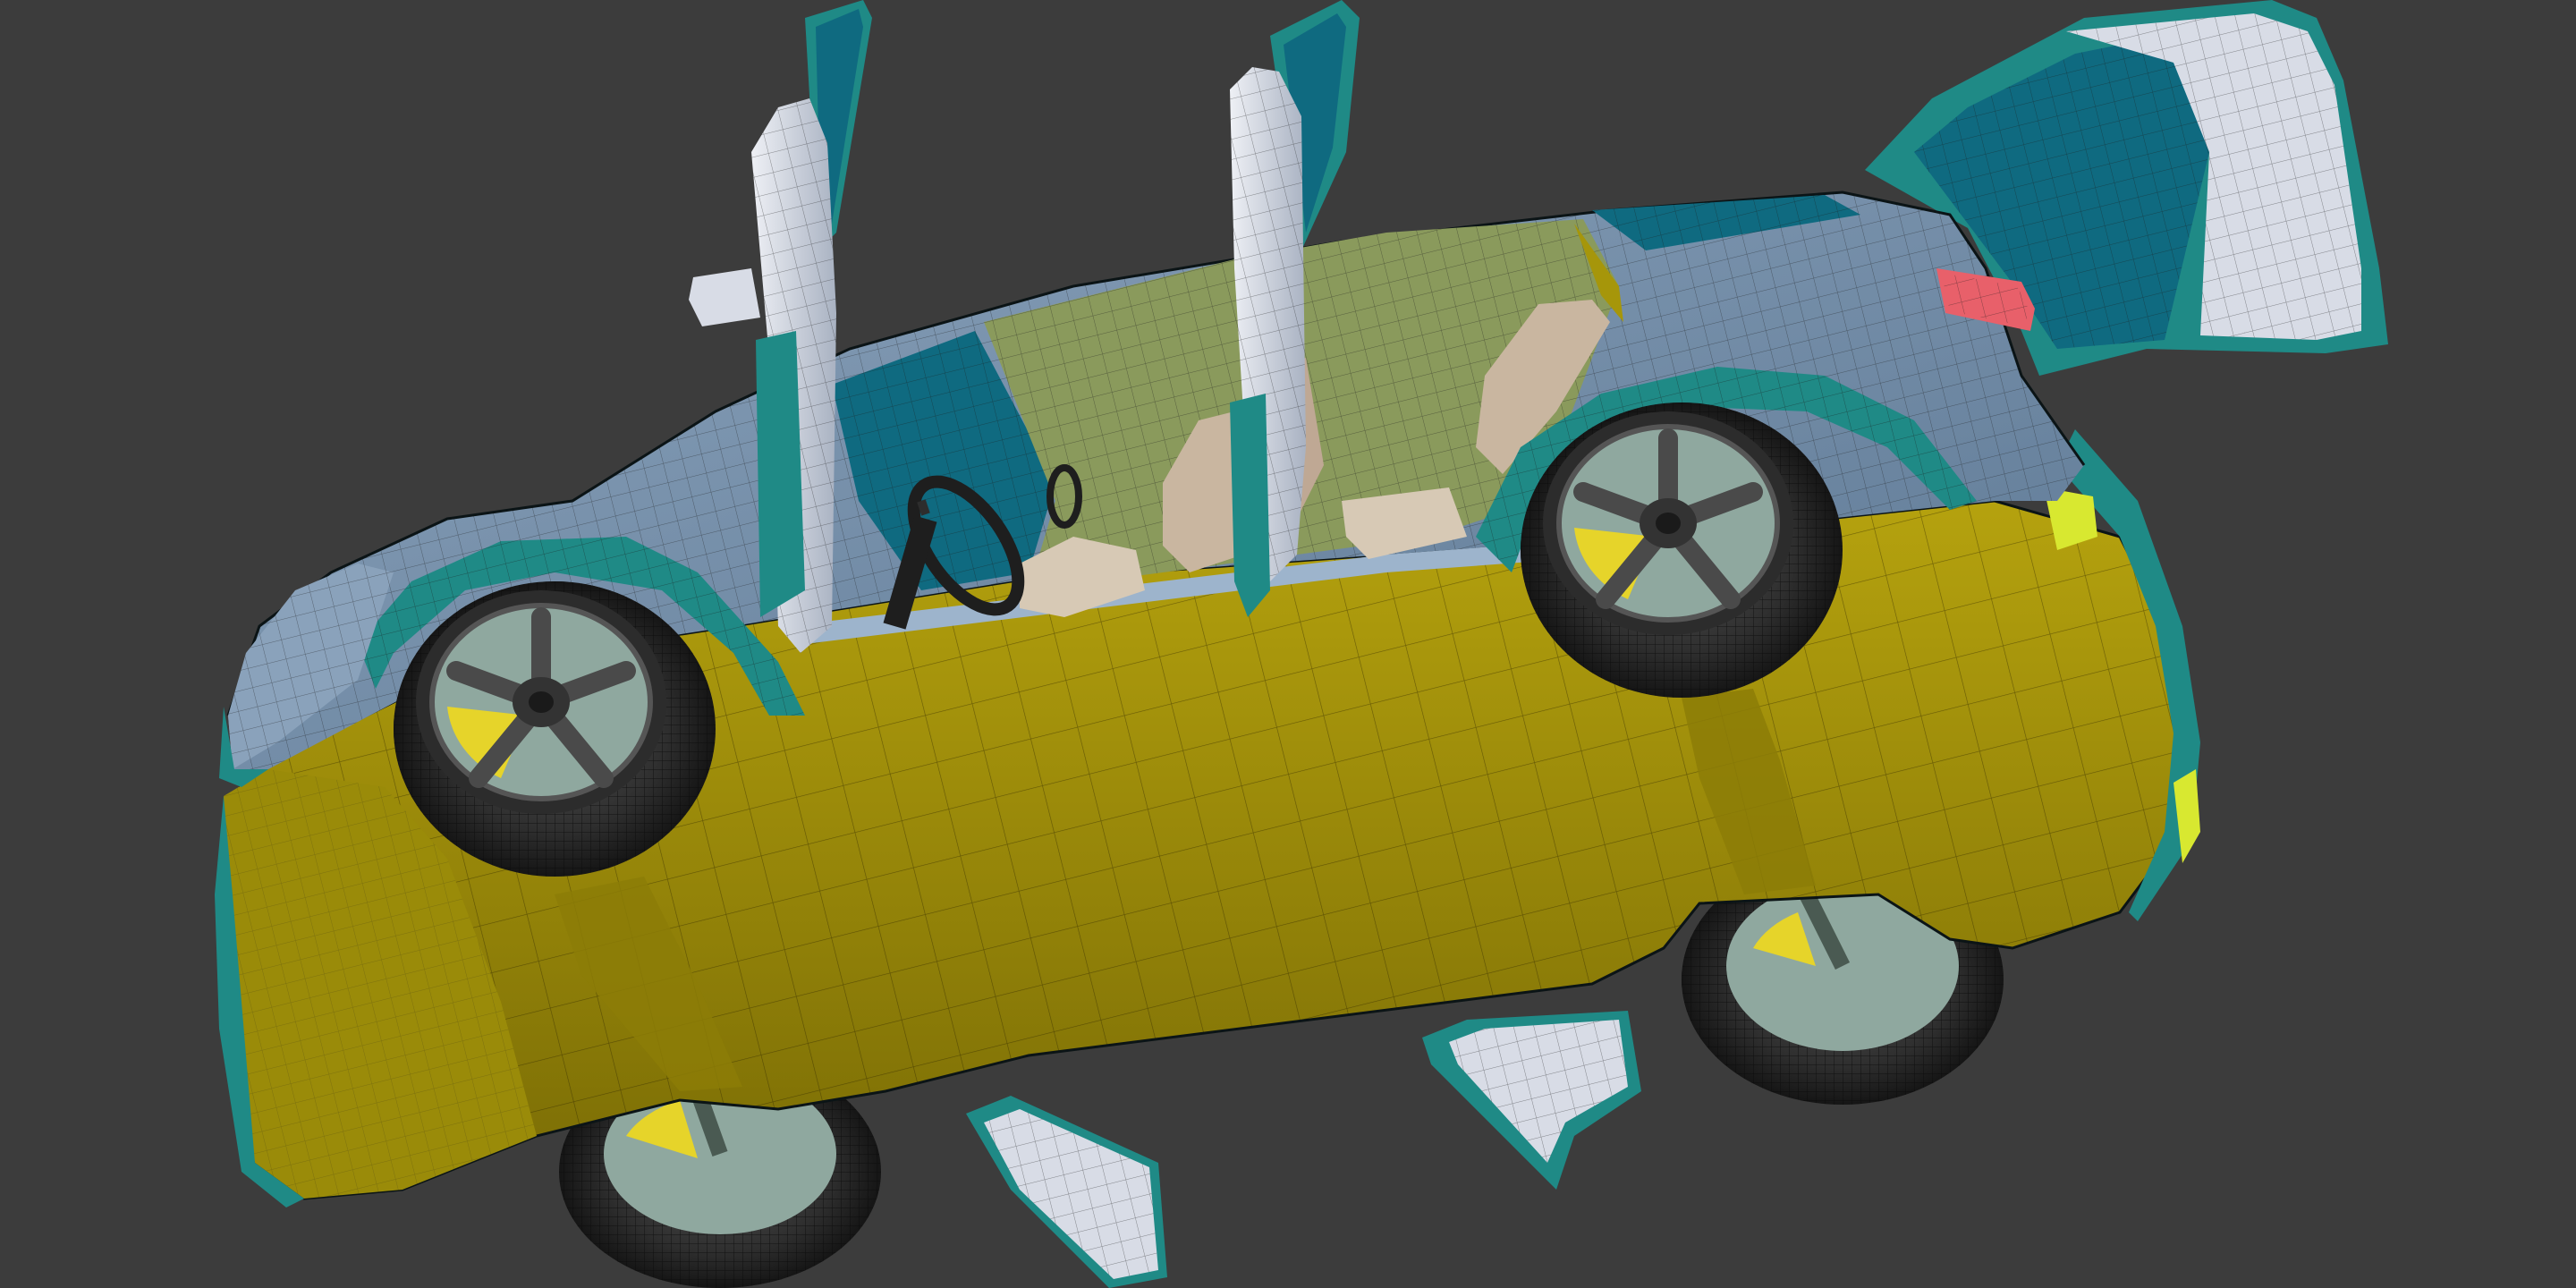 The width and height of the screenshot is (2576, 1288). What do you see at coordinates (1682, 550) in the screenshot?
I see `rear-left-wheel` at bounding box center [1682, 550].